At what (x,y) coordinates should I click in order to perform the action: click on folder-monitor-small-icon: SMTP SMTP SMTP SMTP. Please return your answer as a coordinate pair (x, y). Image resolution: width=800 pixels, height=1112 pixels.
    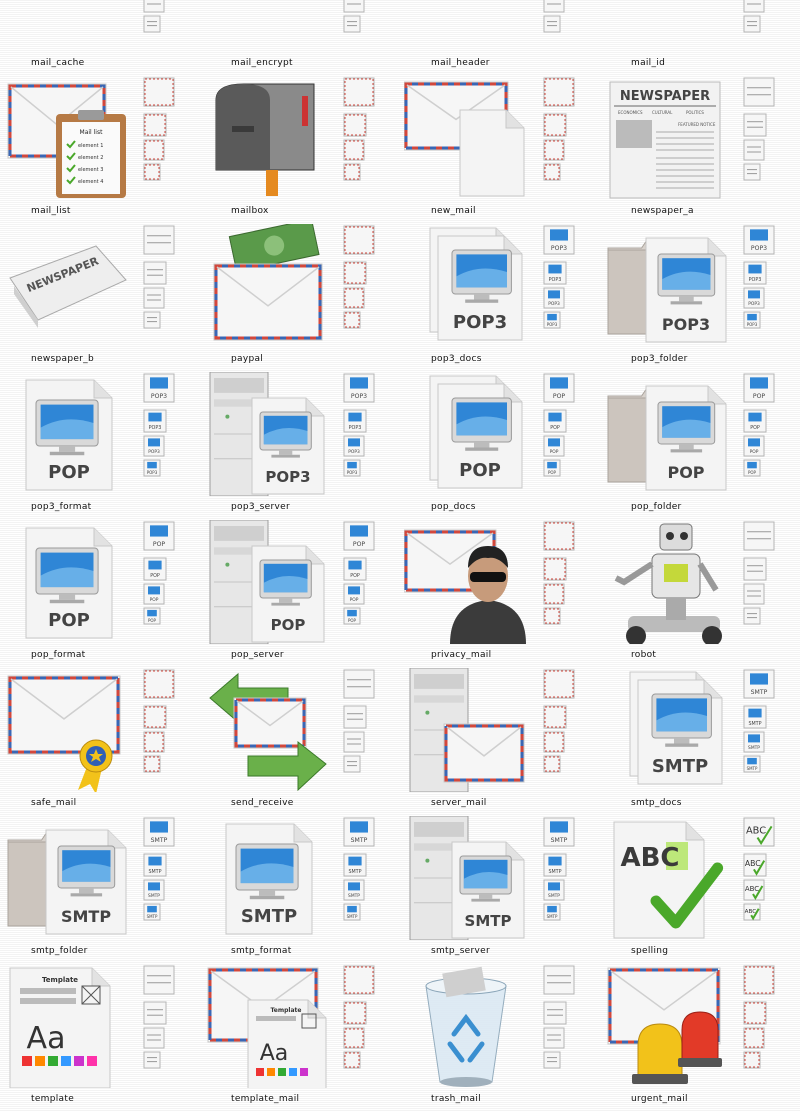
    Looking at the image, I should click on (159, 869).